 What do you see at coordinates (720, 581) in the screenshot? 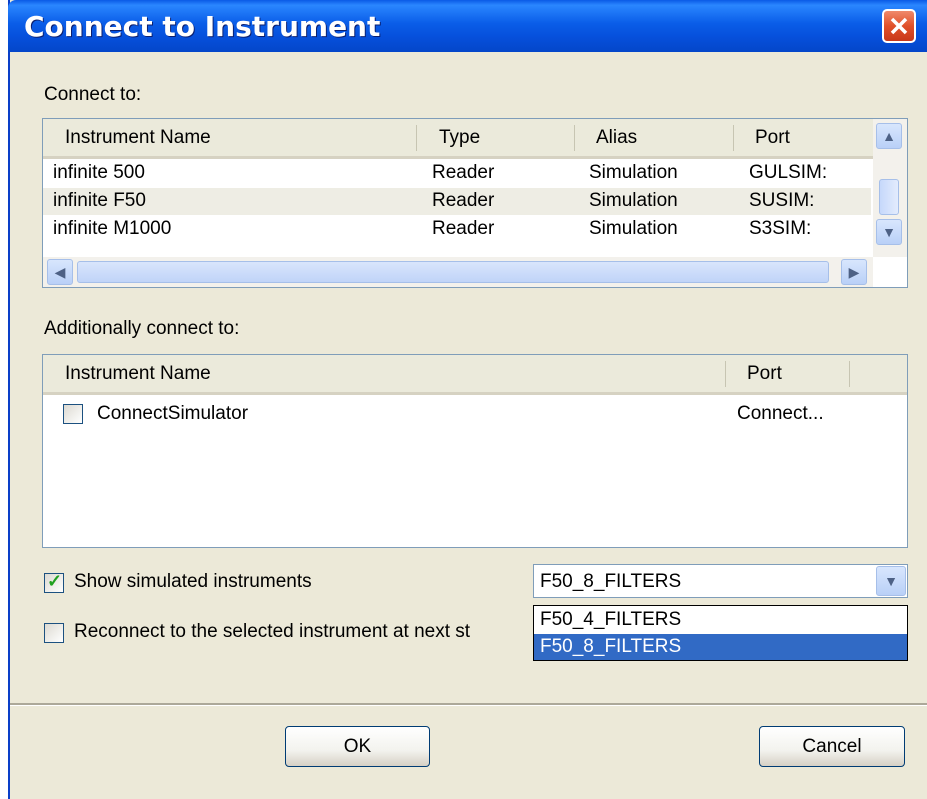
I see `filter-select: F50_8_FILTERS ▼` at bounding box center [720, 581].